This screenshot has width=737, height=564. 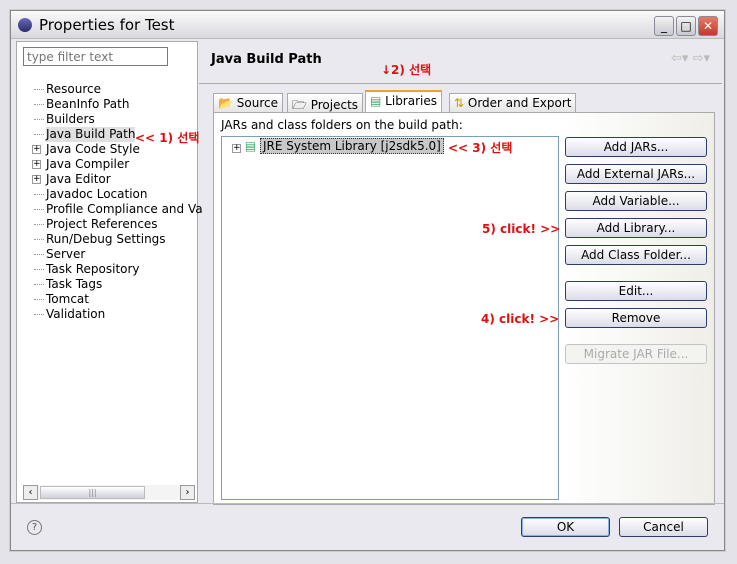 What do you see at coordinates (124, 209) in the screenshot?
I see `tree-item-label: Profile Compliance and Va` at bounding box center [124, 209].